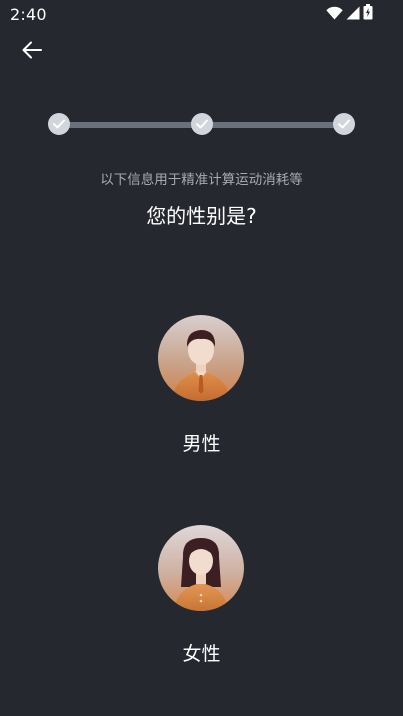 The image size is (403, 716). What do you see at coordinates (201, 14) in the screenshot?
I see `status-bar: 2:40` at bounding box center [201, 14].